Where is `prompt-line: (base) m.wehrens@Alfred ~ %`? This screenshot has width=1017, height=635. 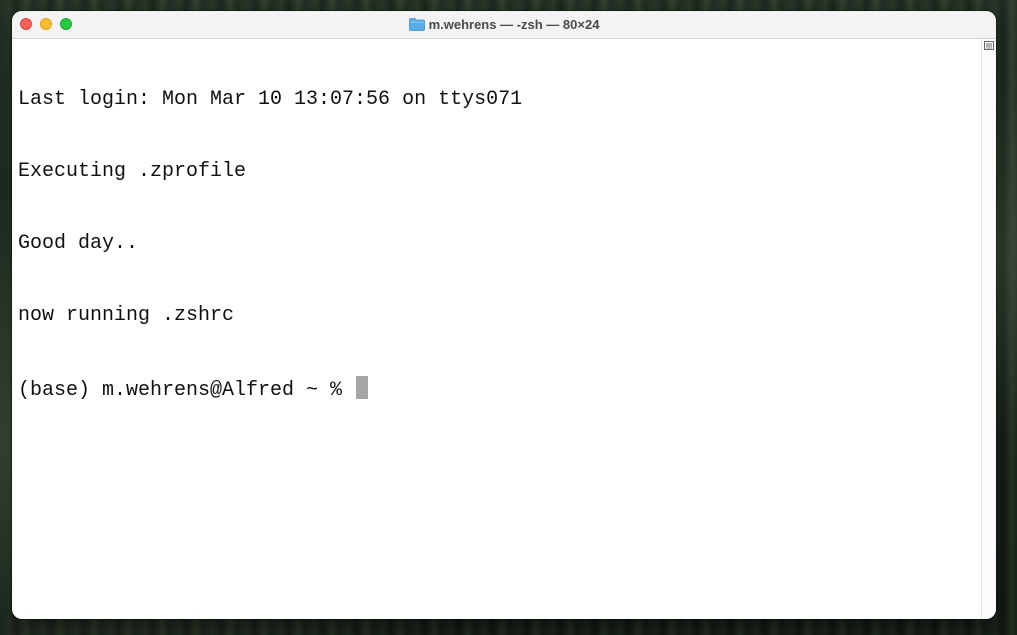
prompt-line: (base) m.wehrens@Alfred ~ % is located at coordinates (499, 389).